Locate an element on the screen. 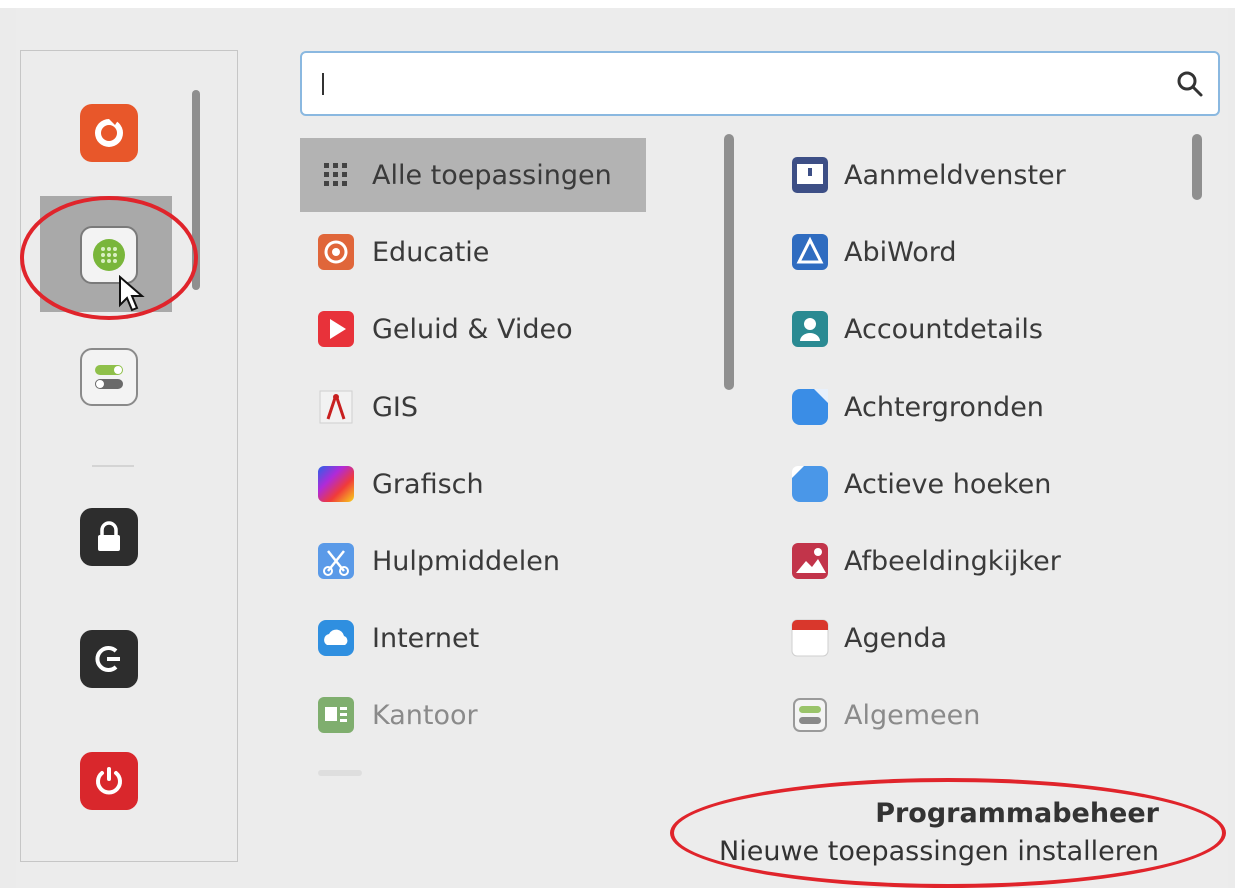 Image resolution: width=1235 pixels, height=888 pixels. app-achtergronden: Achtergronden is located at coordinates (990, 407).